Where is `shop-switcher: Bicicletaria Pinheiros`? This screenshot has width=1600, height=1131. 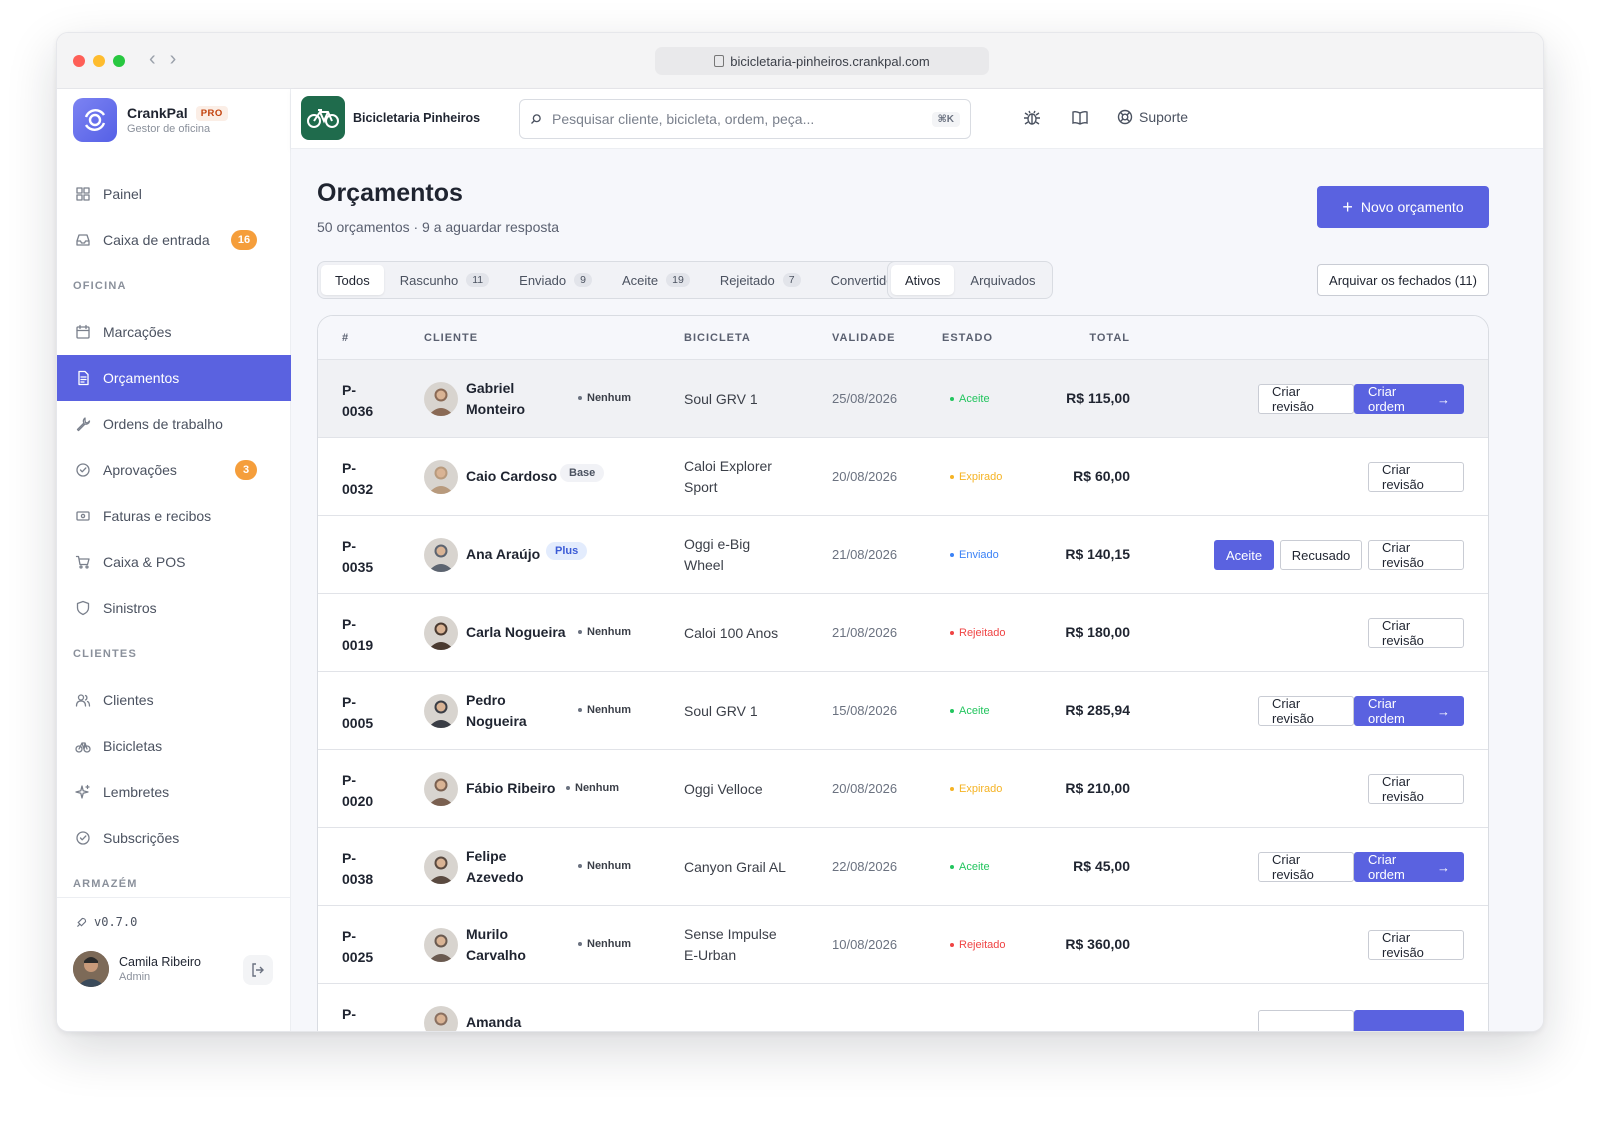 shop-switcher: Bicicletaria Pinheiros is located at coordinates (390, 118).